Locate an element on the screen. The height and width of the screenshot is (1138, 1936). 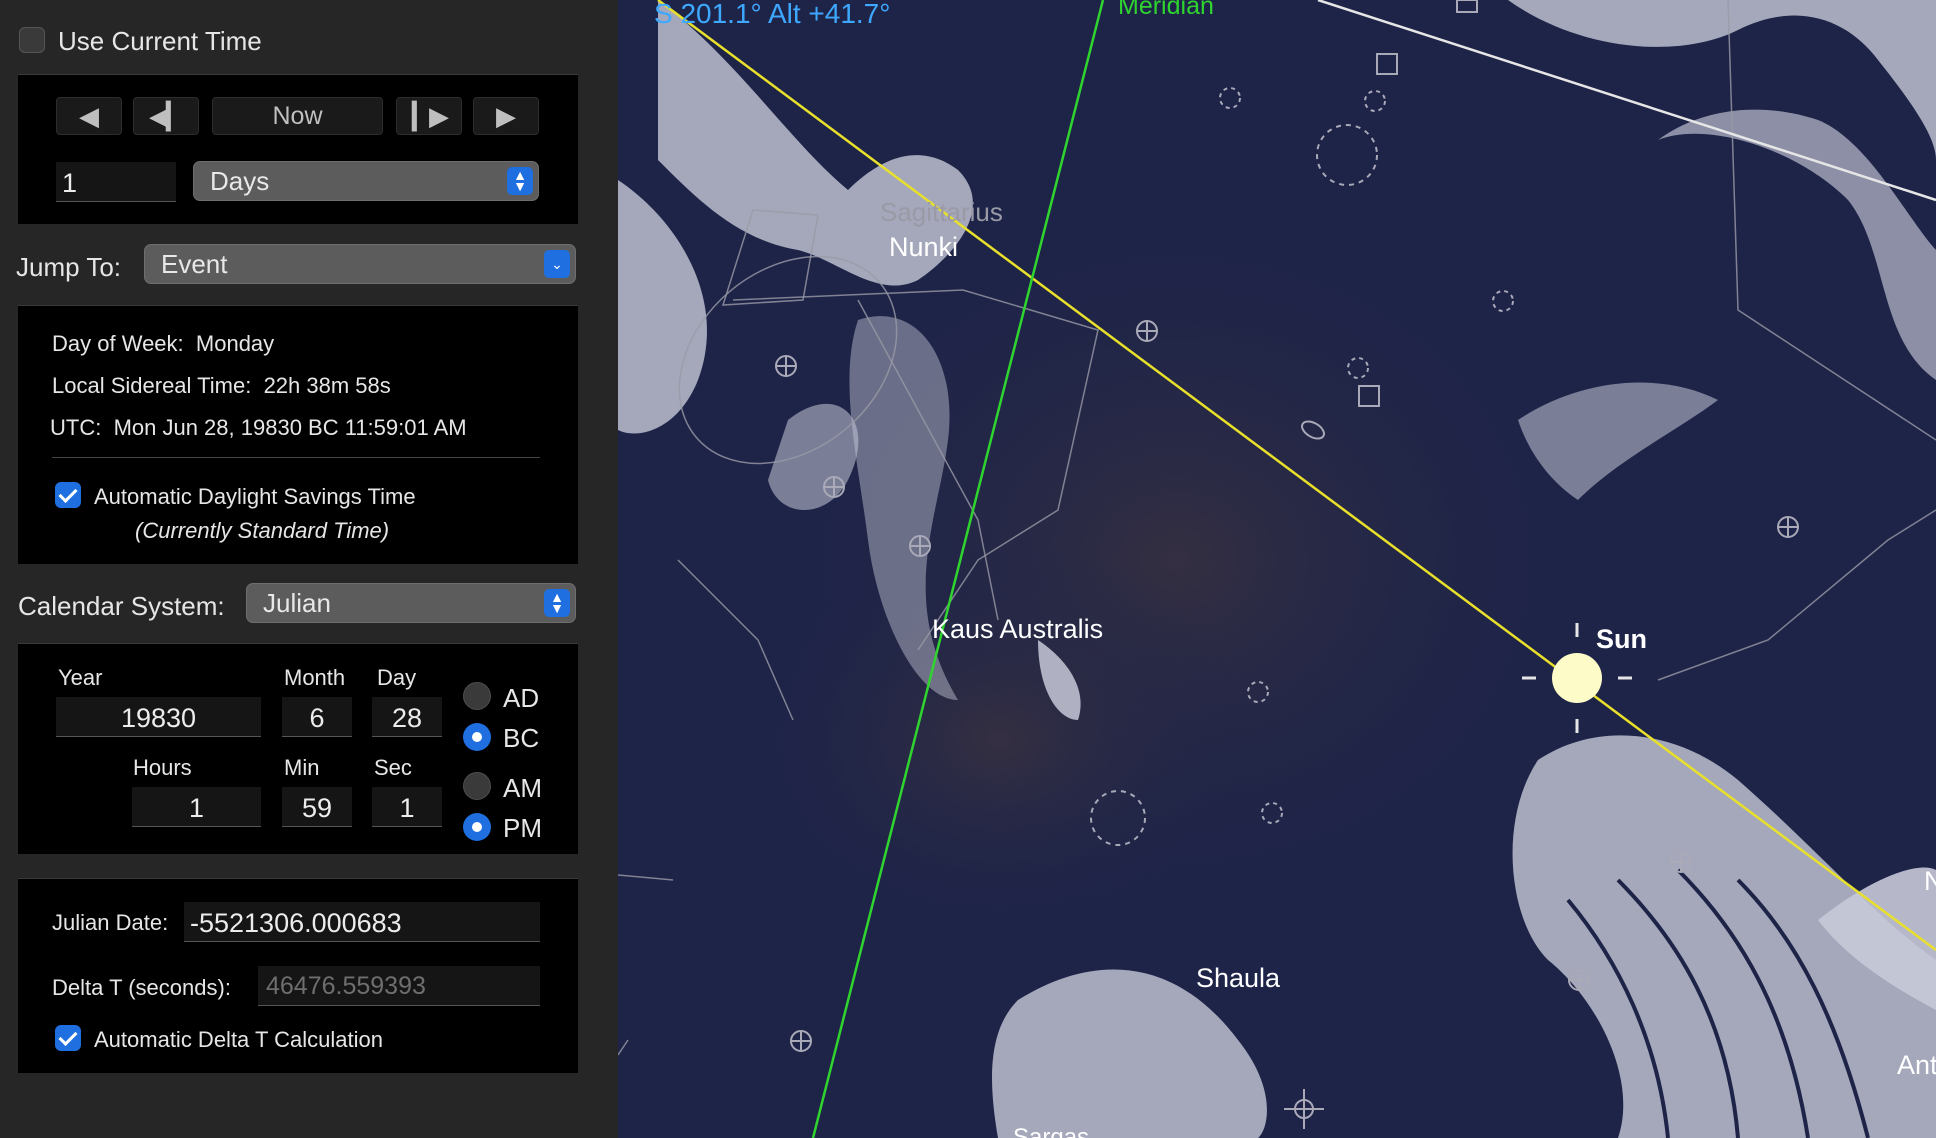
day-field: 28 is located at coordinates (407, 717).